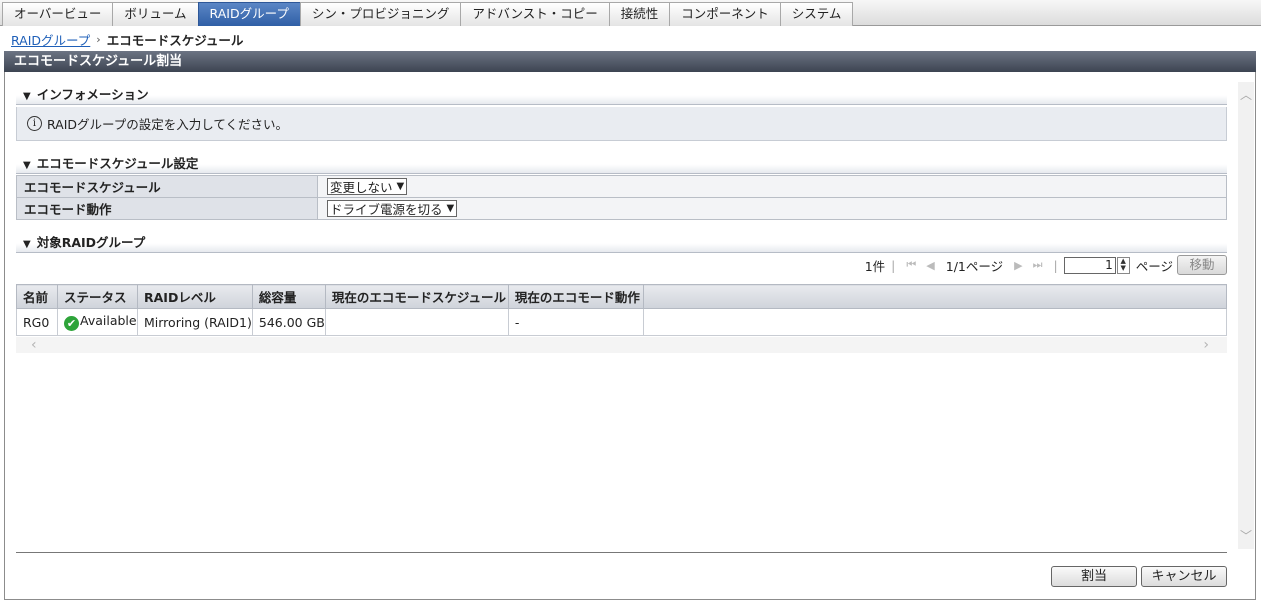  What do you see at coordinates (386, 209) in the screenshot?
I see `eco-action-value: ドライブ電源を切る` at bounding box center [386, 209].